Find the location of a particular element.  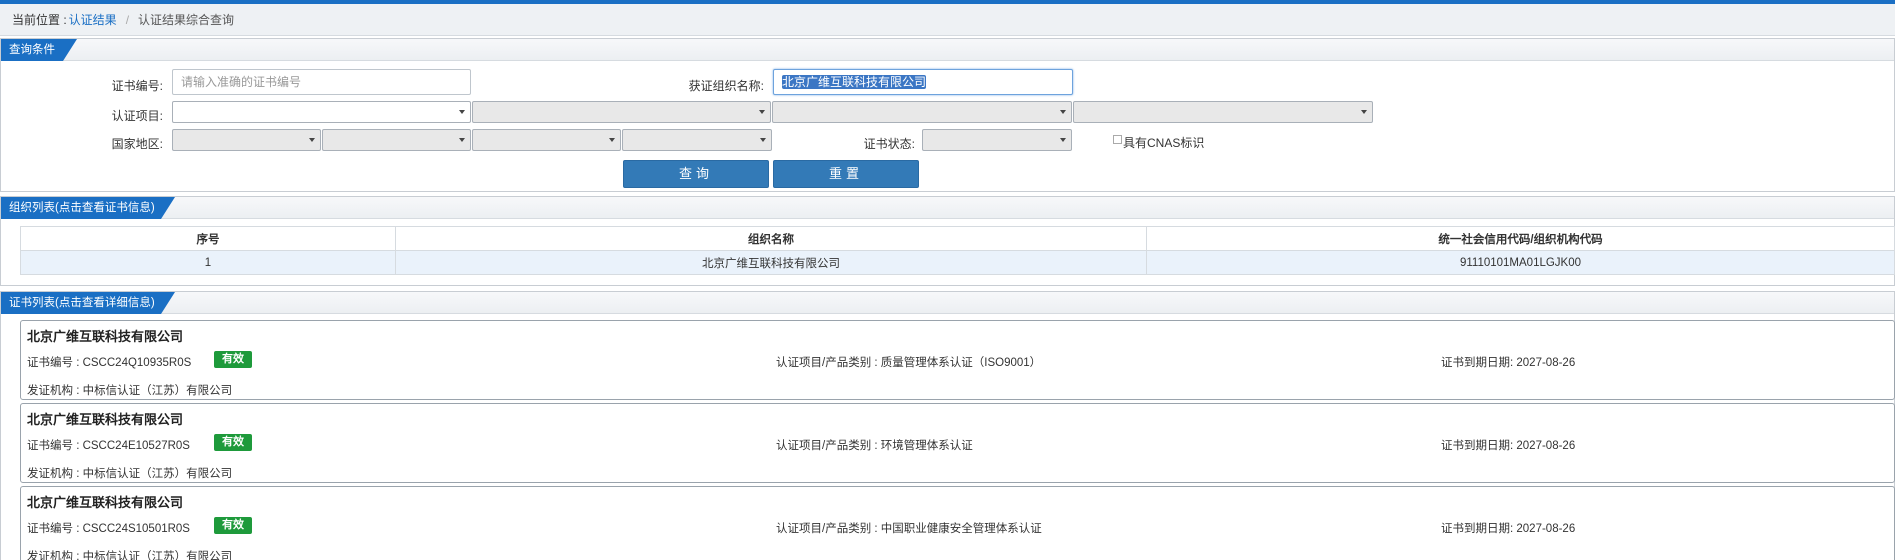

cell-credit-code: 91110101MA01LGJK00 is located at coordinates (1520, 262).